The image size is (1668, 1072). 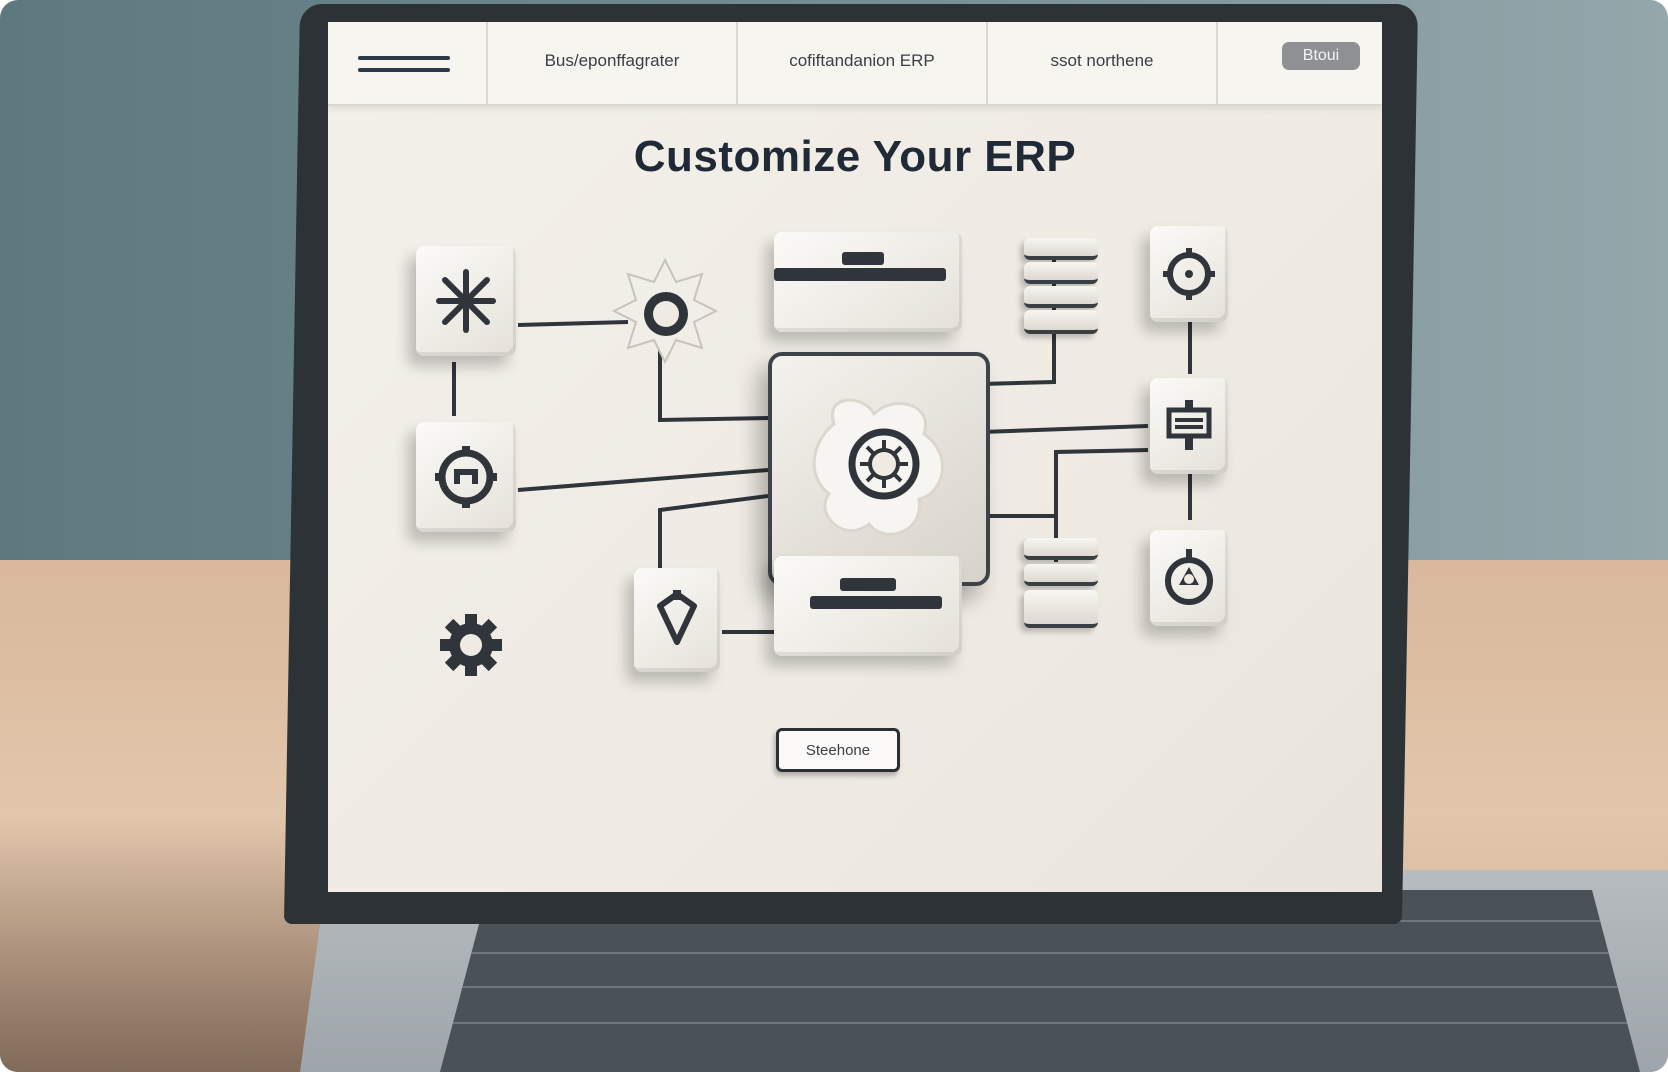 I want to click on aperture-icon, so click(x=1189, y=577).